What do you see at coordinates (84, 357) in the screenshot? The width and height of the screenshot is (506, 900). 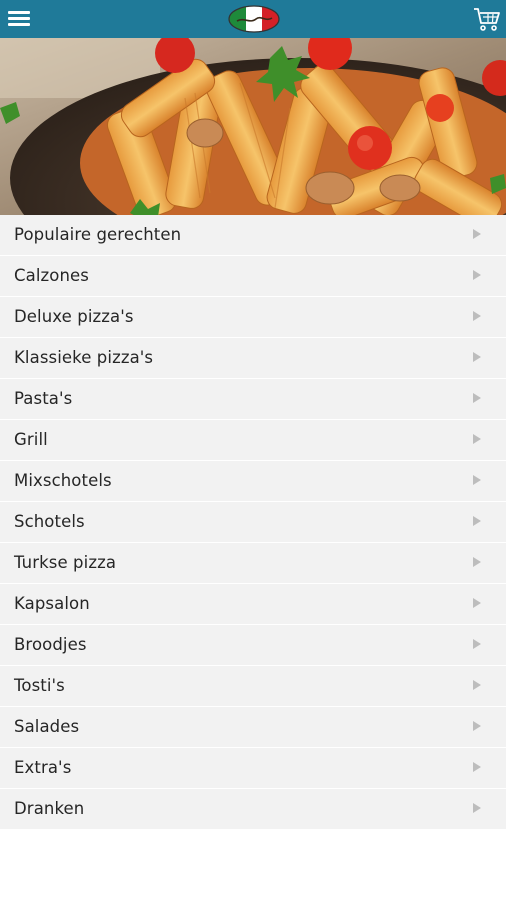 I see `menu-item-label: Klassieke pizza's` at bounding box center [84, 357].